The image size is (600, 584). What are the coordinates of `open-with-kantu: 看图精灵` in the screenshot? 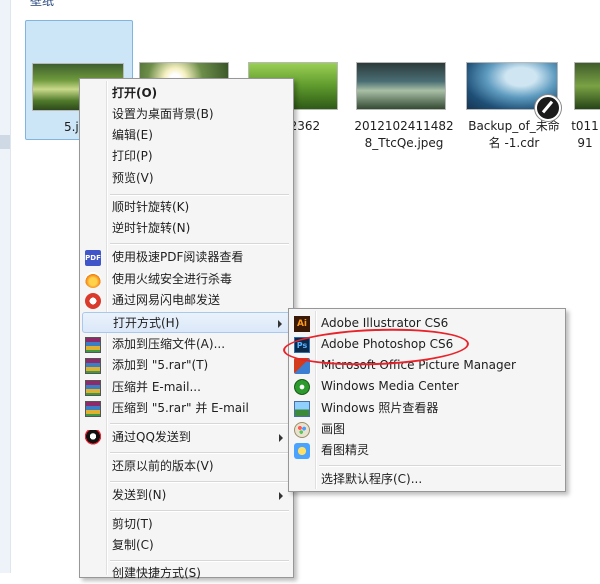 It's located at (427, 450).